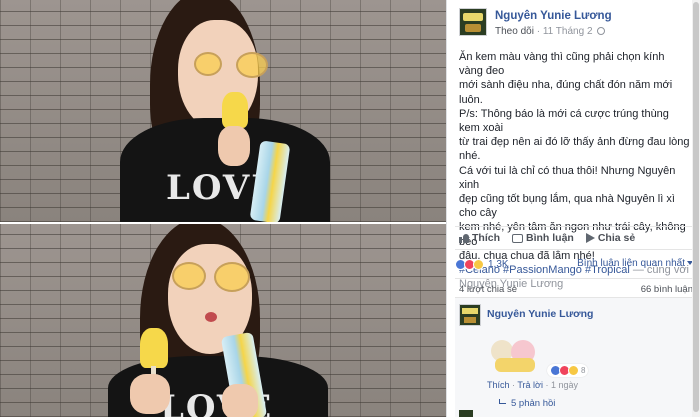 The height and width of the screenshot is (417, 700). What do you see at coordinates (502, 401) in the screenshot?
I see `reply-arrow-icon` at bounding box center [502, 401].